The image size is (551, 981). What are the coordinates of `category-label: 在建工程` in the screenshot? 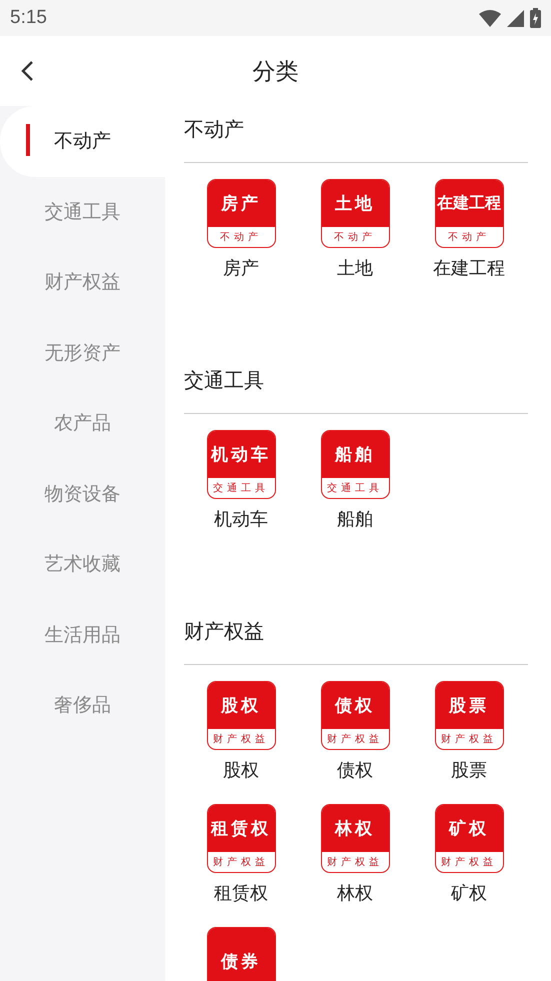 It's located at (469, 268).